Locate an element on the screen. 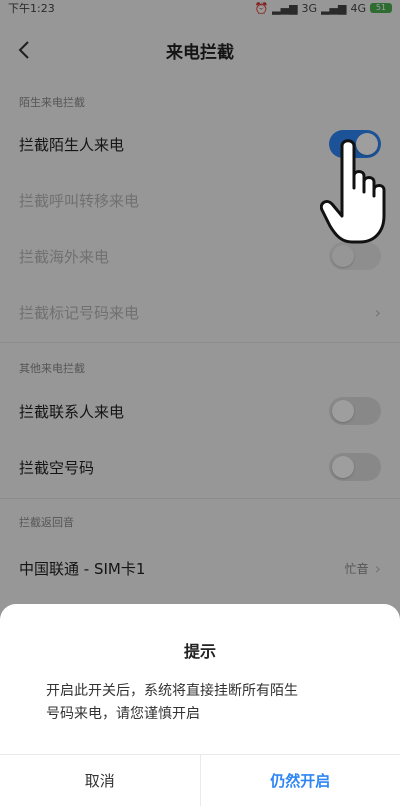 Image resolution: width=400 pixels, height=806 pixels. dialog-message-line: 开启此开关后，系统将直接挂断所有陌生 is located at coordinates (172, 691).